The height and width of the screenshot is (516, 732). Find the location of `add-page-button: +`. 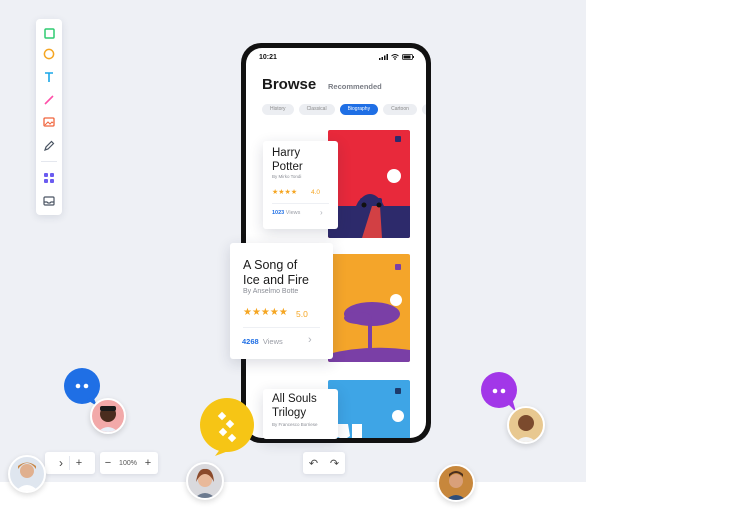

add-page-button: + is located at coordinates (79, 463).